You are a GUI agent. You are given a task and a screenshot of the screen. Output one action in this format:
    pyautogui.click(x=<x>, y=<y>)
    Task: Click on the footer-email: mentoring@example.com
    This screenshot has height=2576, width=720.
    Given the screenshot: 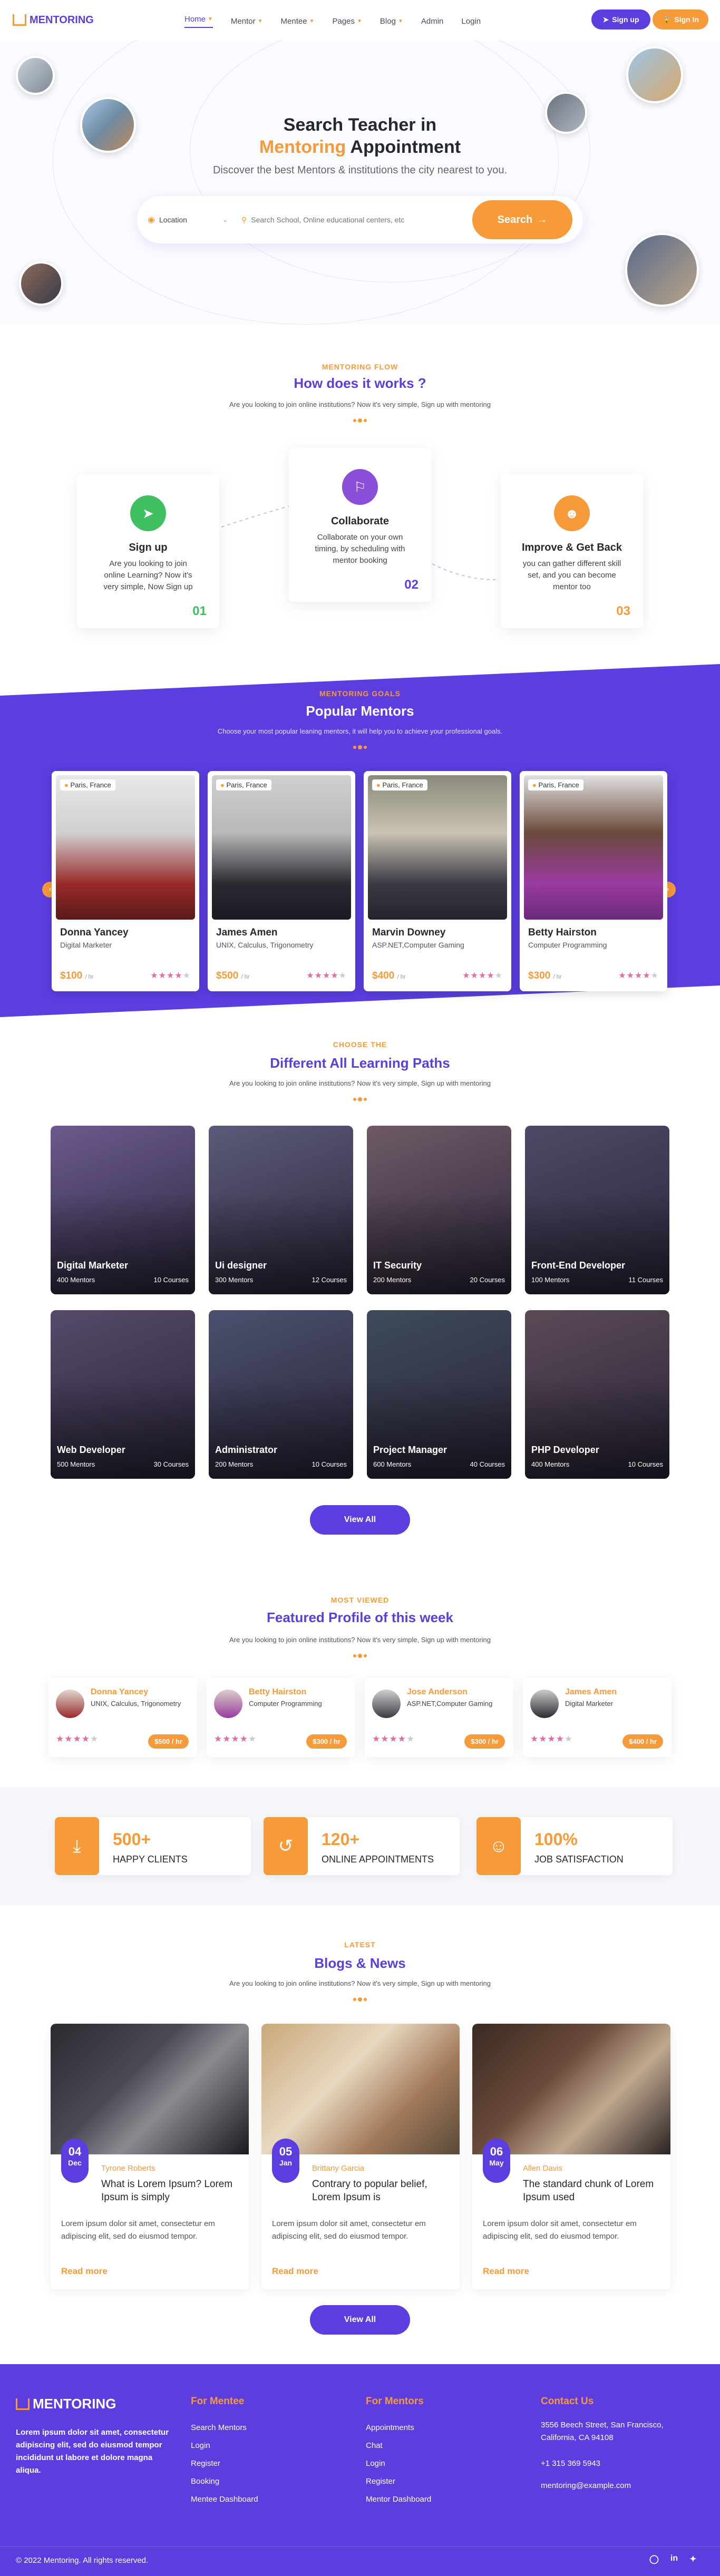 What is the action you would take?
    pyautogui.click(x=586, y=2485)
    